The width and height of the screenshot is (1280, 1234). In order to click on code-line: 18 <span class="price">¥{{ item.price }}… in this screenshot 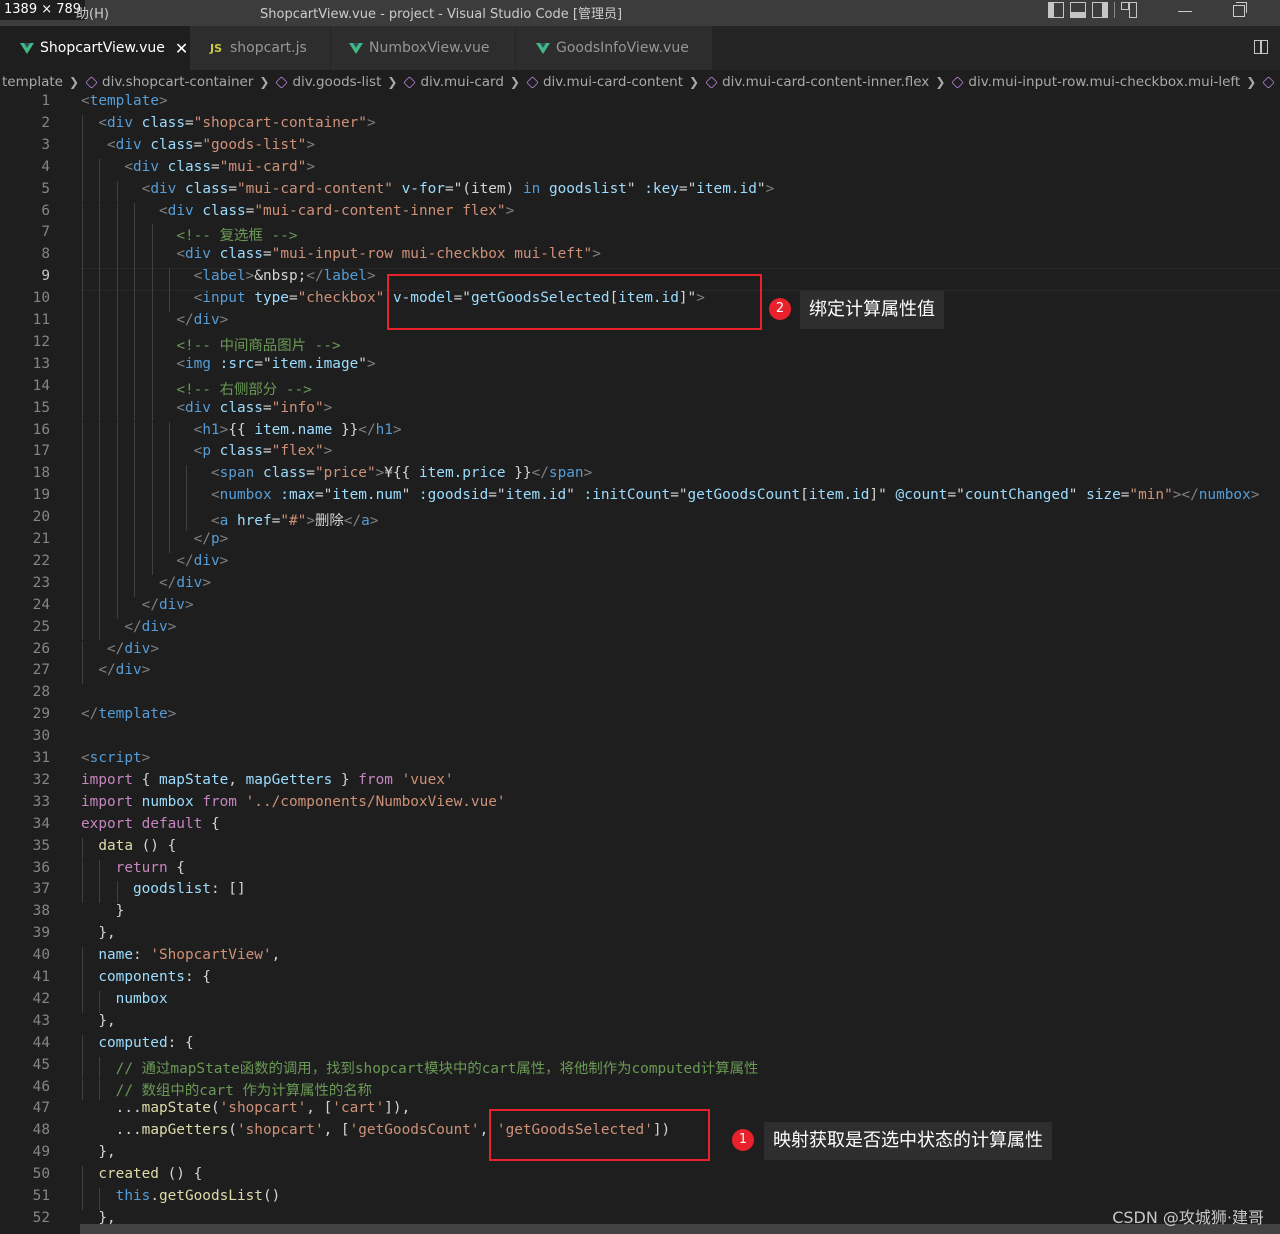, I will do `click(640, 476)`.